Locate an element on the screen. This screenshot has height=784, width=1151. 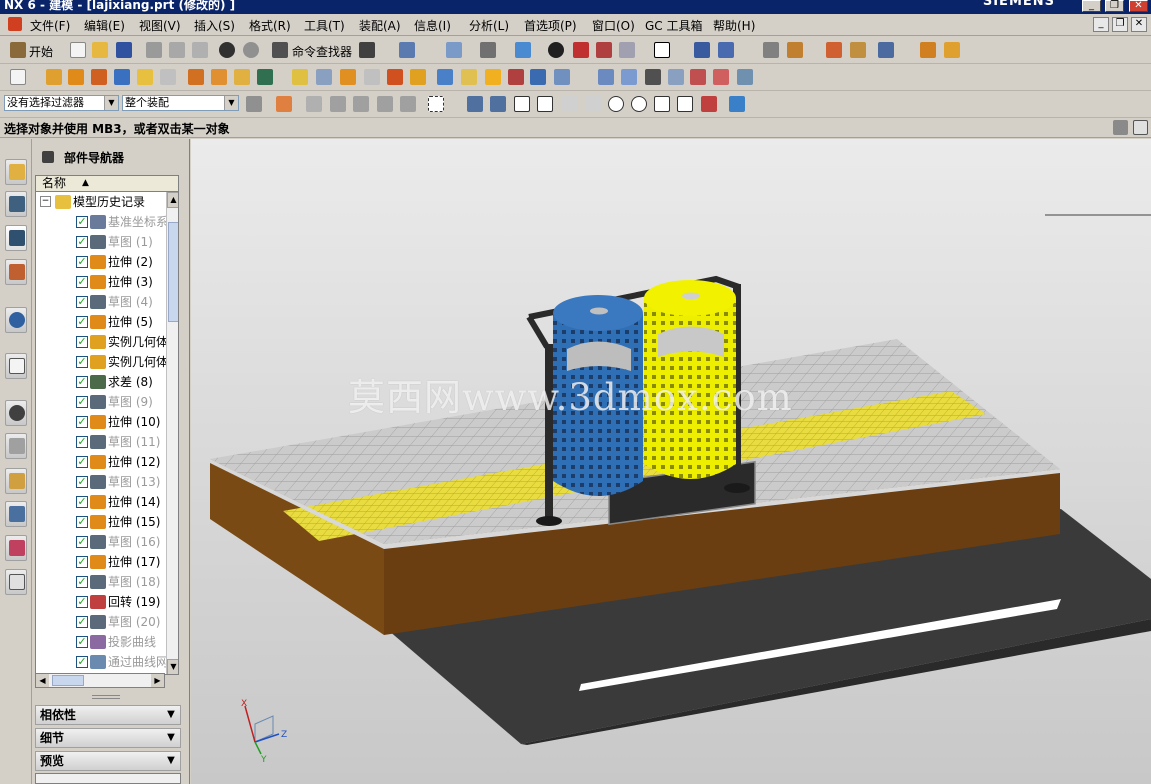
menu-edit: 编辑(E) is located at coordinates (104, 25).